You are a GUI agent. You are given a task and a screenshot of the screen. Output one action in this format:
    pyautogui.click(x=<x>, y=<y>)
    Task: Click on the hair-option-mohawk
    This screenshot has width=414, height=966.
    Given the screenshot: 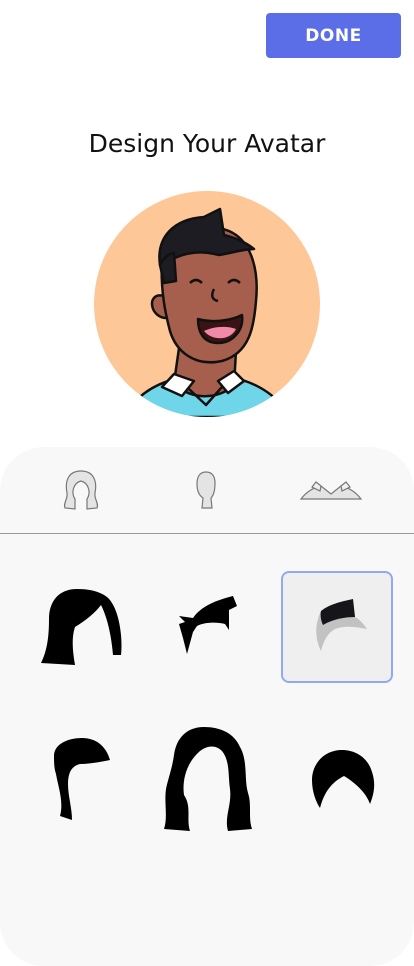 What is the action you would take?
    pyautogui.click(x=337, y=627)
    